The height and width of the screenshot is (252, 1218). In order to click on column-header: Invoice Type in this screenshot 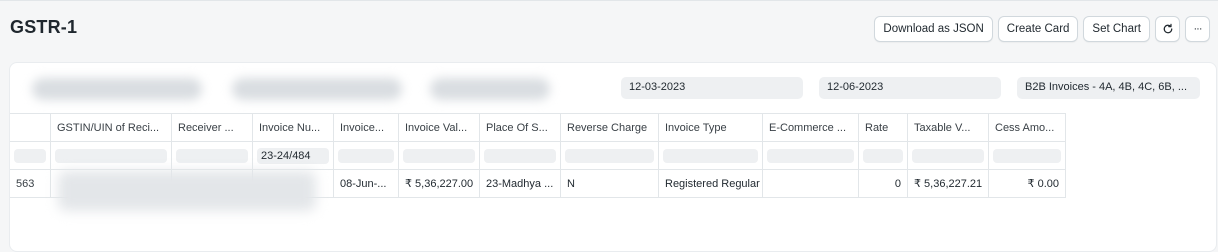, I will do `click(711, 128)`.